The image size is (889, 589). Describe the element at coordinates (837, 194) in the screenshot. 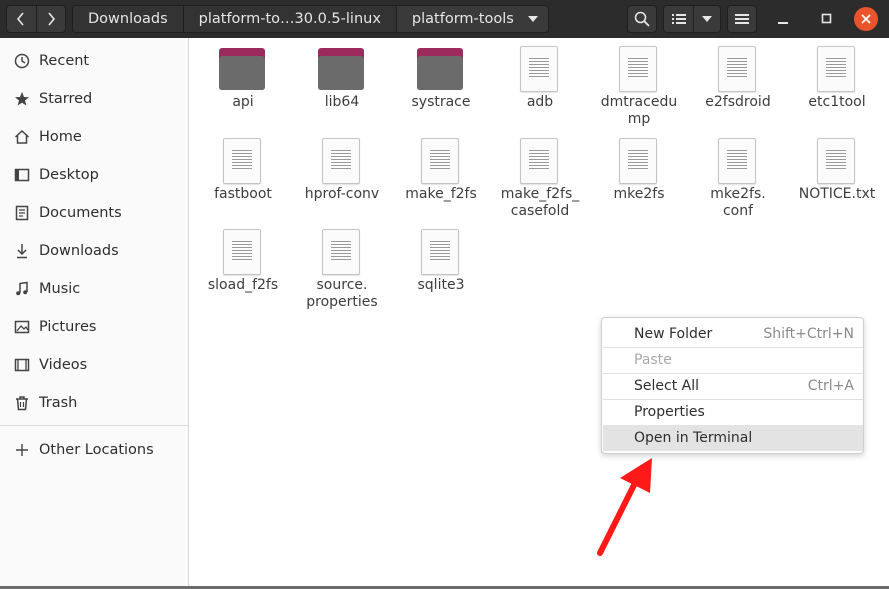

I see `file-name: NOTICE.txt` at that location.